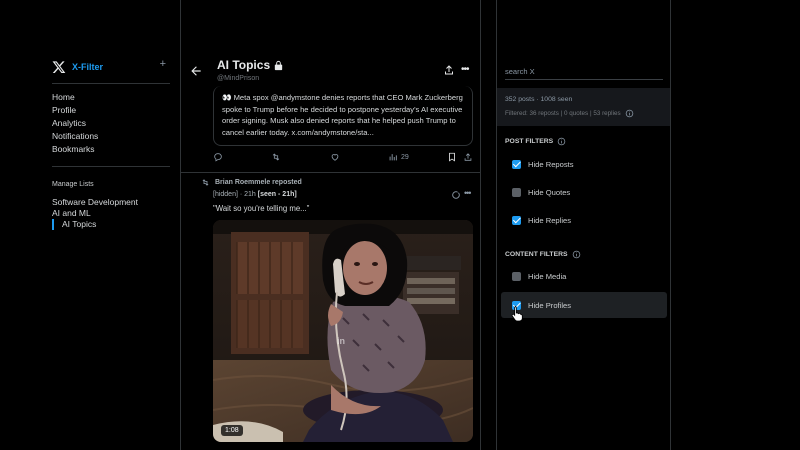  Describe the element at coordinates (278, 65) in the screenshot. I see `lock-icon` at that location.